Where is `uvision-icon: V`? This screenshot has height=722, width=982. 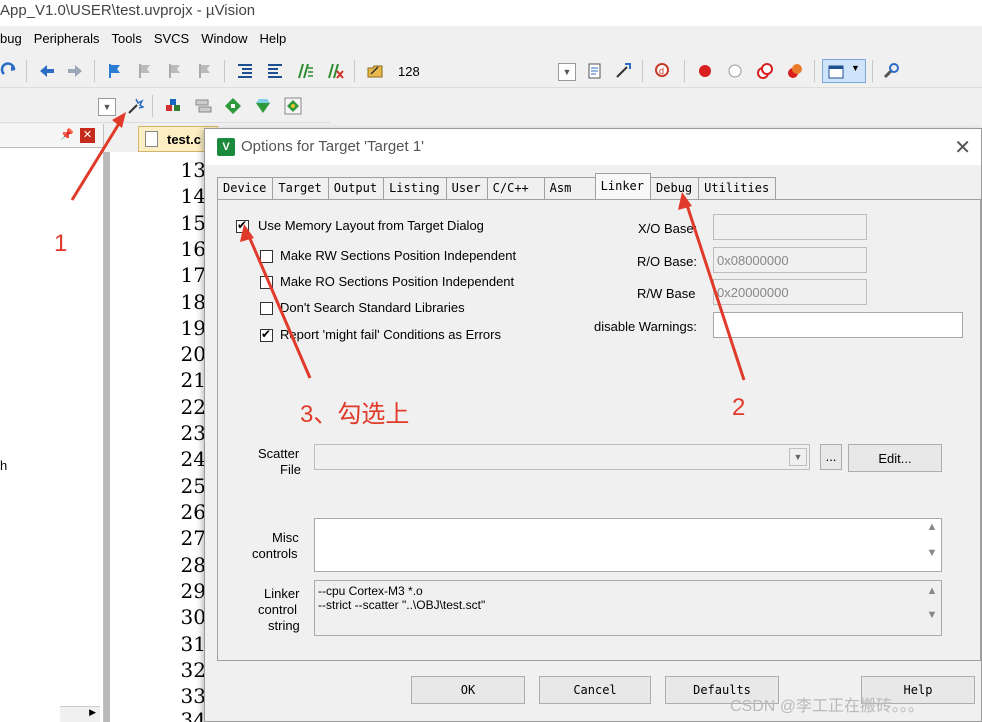
uvision-icon: V is located at coordinates (226, 147).